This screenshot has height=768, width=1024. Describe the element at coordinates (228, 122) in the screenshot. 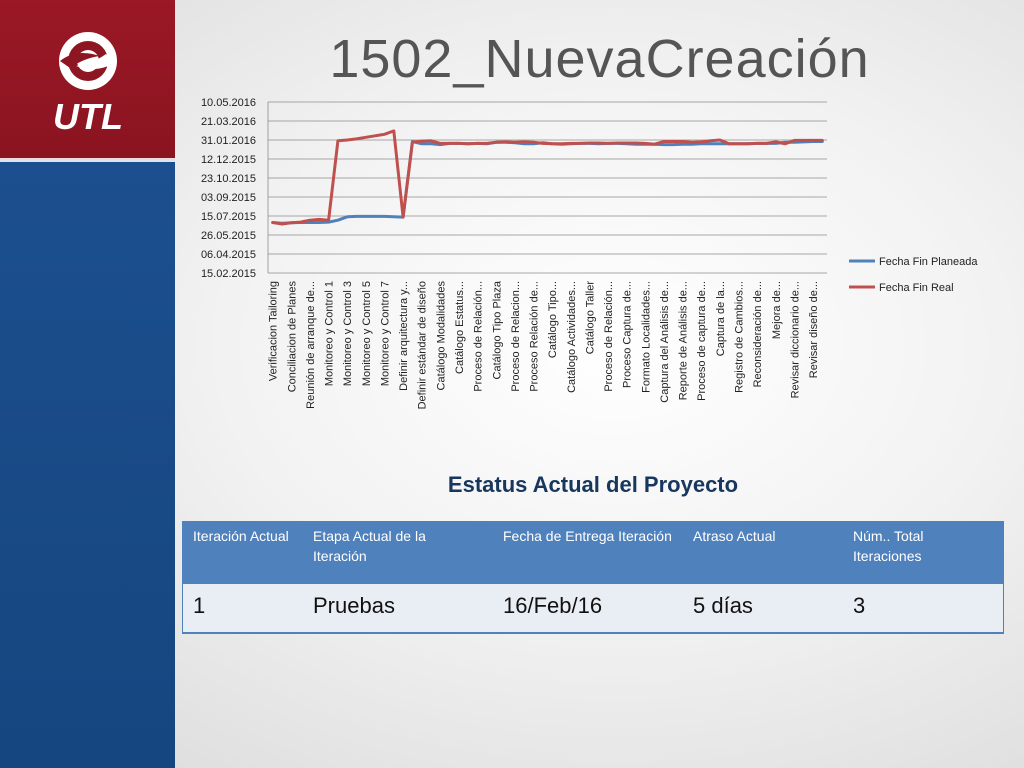

I see `y-tick-label: 21.03.2016` at that location.